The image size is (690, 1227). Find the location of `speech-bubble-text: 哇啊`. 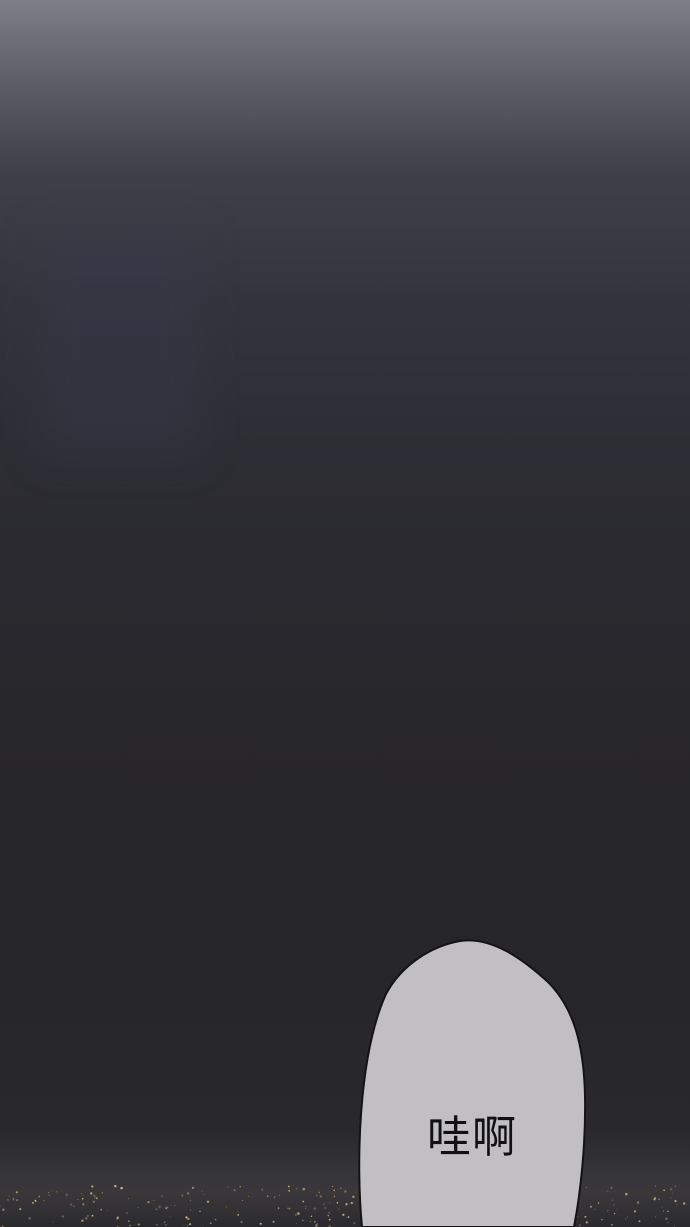

speech-bubble-text: 哇啊 is located at coordinates (472, 1137).